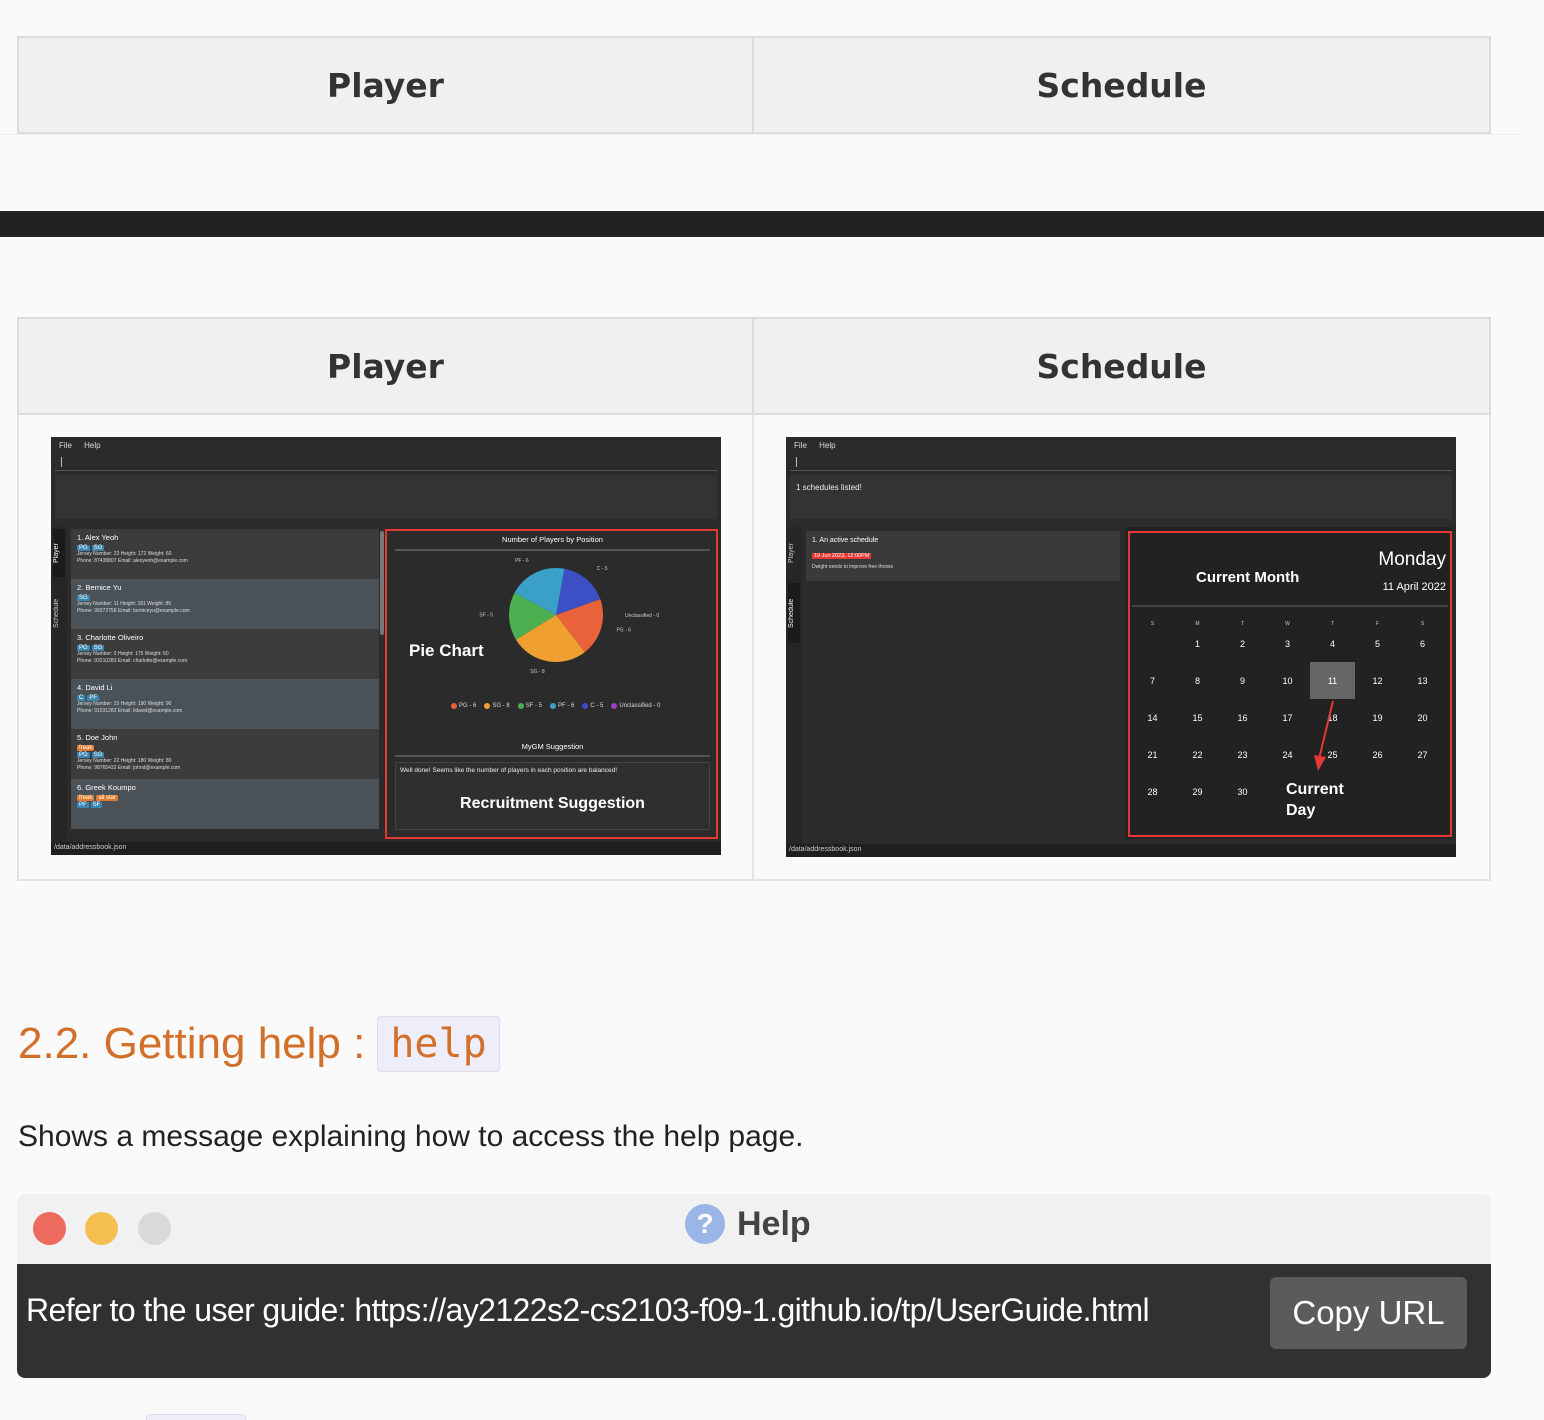 This screenshot has width=1544, height=1420. I want to click on calendar-day: 22, so click(1197, 754).